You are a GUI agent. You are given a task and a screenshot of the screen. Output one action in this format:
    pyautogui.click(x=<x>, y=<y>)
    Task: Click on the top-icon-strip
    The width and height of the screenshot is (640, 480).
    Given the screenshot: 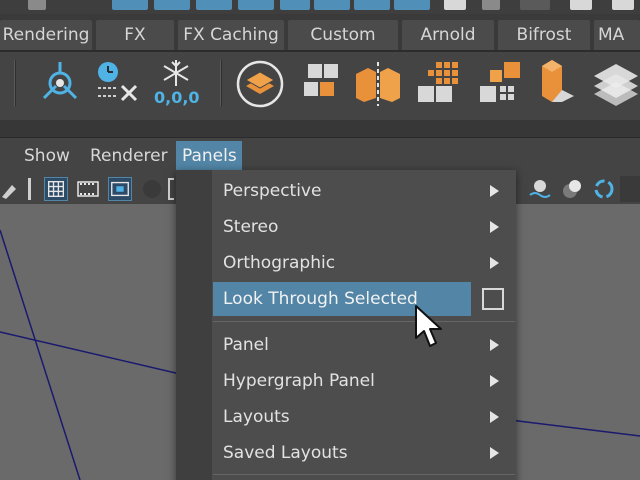 What is the action you would take?
    pyautogui.click(x=320, y=7)
    